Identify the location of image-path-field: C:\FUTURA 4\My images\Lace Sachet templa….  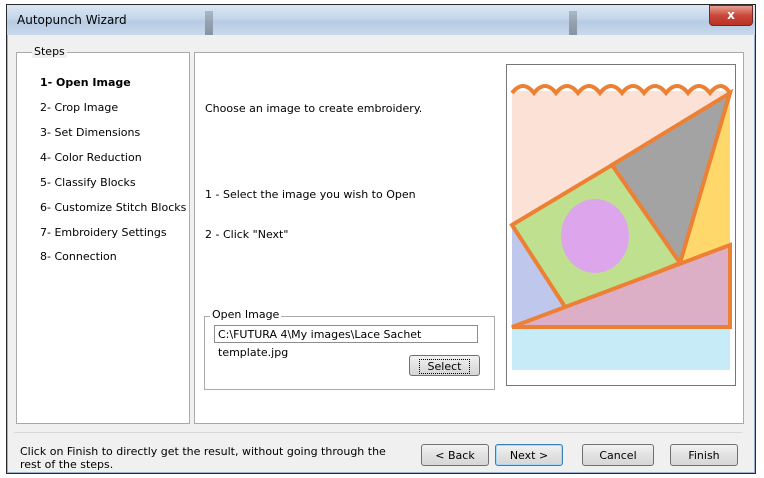
(346, 342).